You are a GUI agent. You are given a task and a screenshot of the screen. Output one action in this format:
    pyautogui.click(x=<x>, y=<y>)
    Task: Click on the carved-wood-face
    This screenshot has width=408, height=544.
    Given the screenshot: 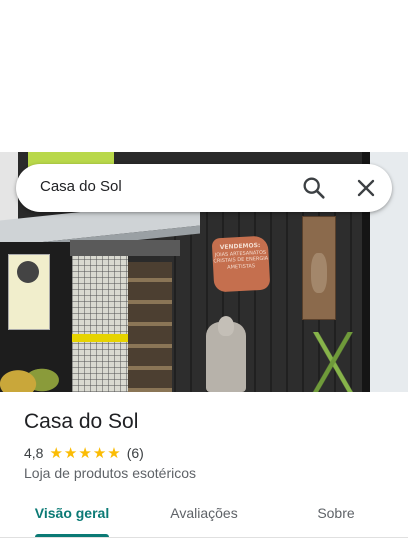 What is the action you would take?
    pyautogui.click(x=319, y=268)
    